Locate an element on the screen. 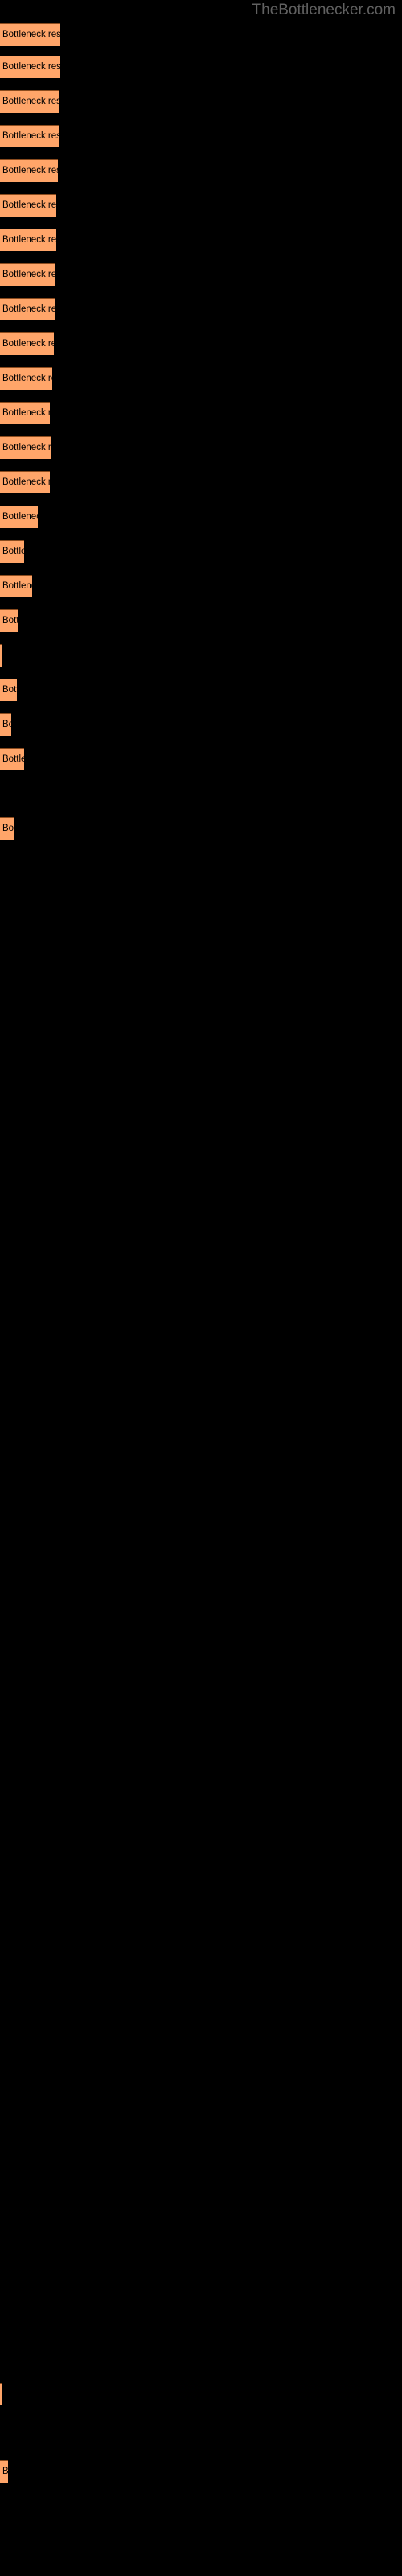 The image size is (402, 2576). bar-22: Bottleneck result is located at coordinates (12, 759).